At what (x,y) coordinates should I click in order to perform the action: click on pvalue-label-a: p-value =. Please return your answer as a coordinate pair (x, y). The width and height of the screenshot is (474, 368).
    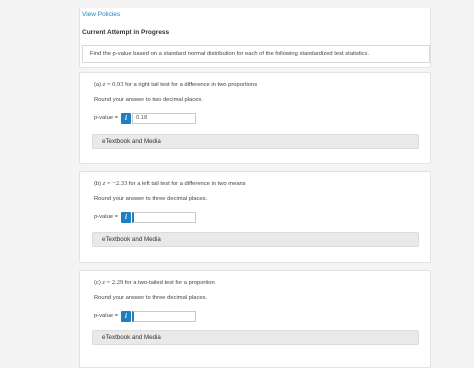
    Looking at the image, I should click on (106, 118).